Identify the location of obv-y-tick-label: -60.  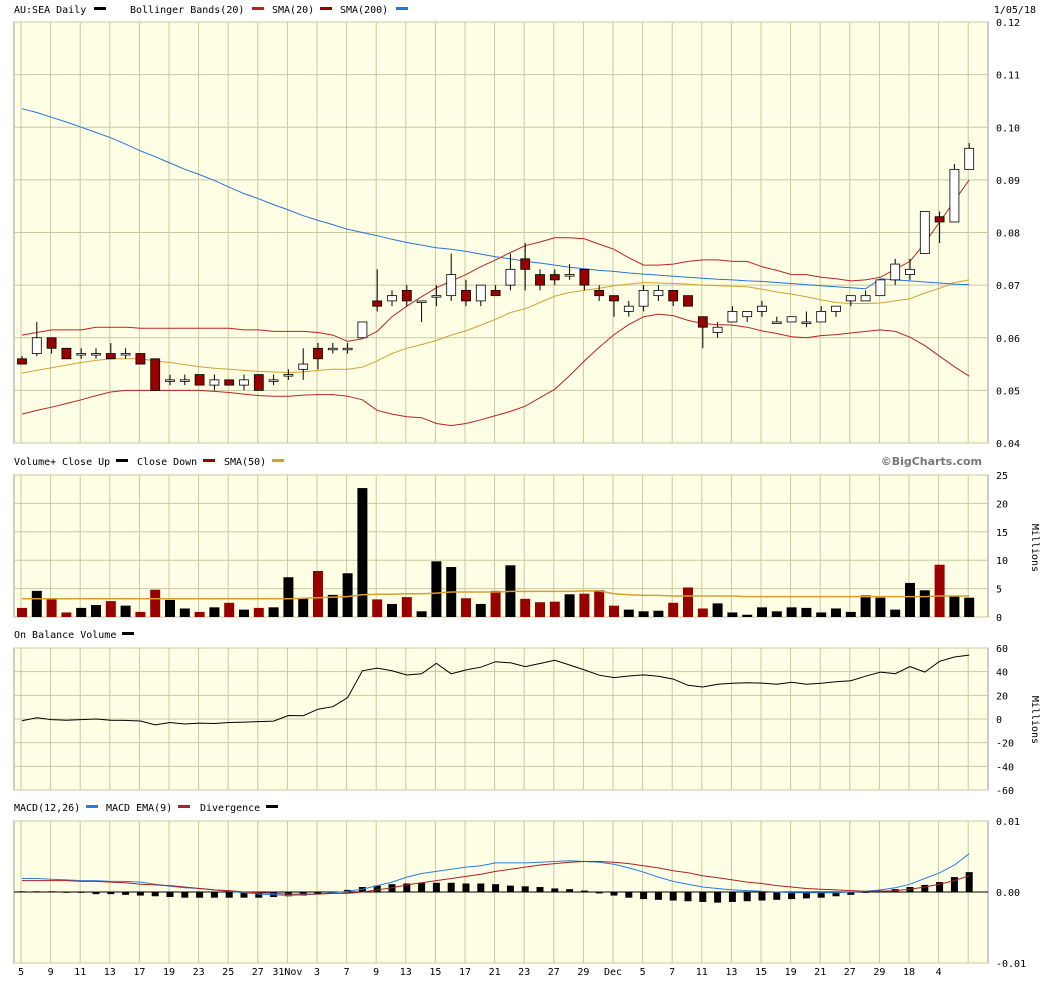
(1005, 791).